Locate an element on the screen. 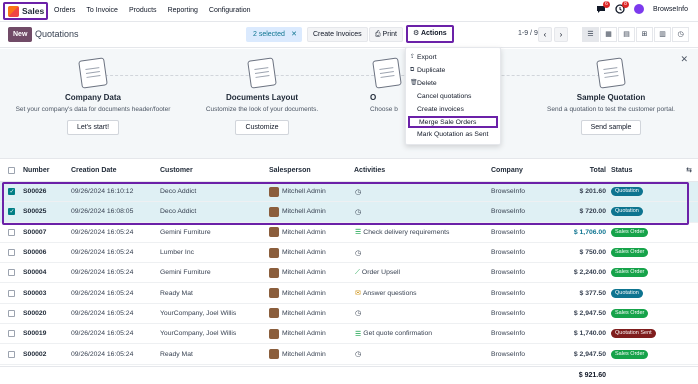 This screenshot has width=698, height=384. header-customer: Customer is located at coordinates (176, 170).